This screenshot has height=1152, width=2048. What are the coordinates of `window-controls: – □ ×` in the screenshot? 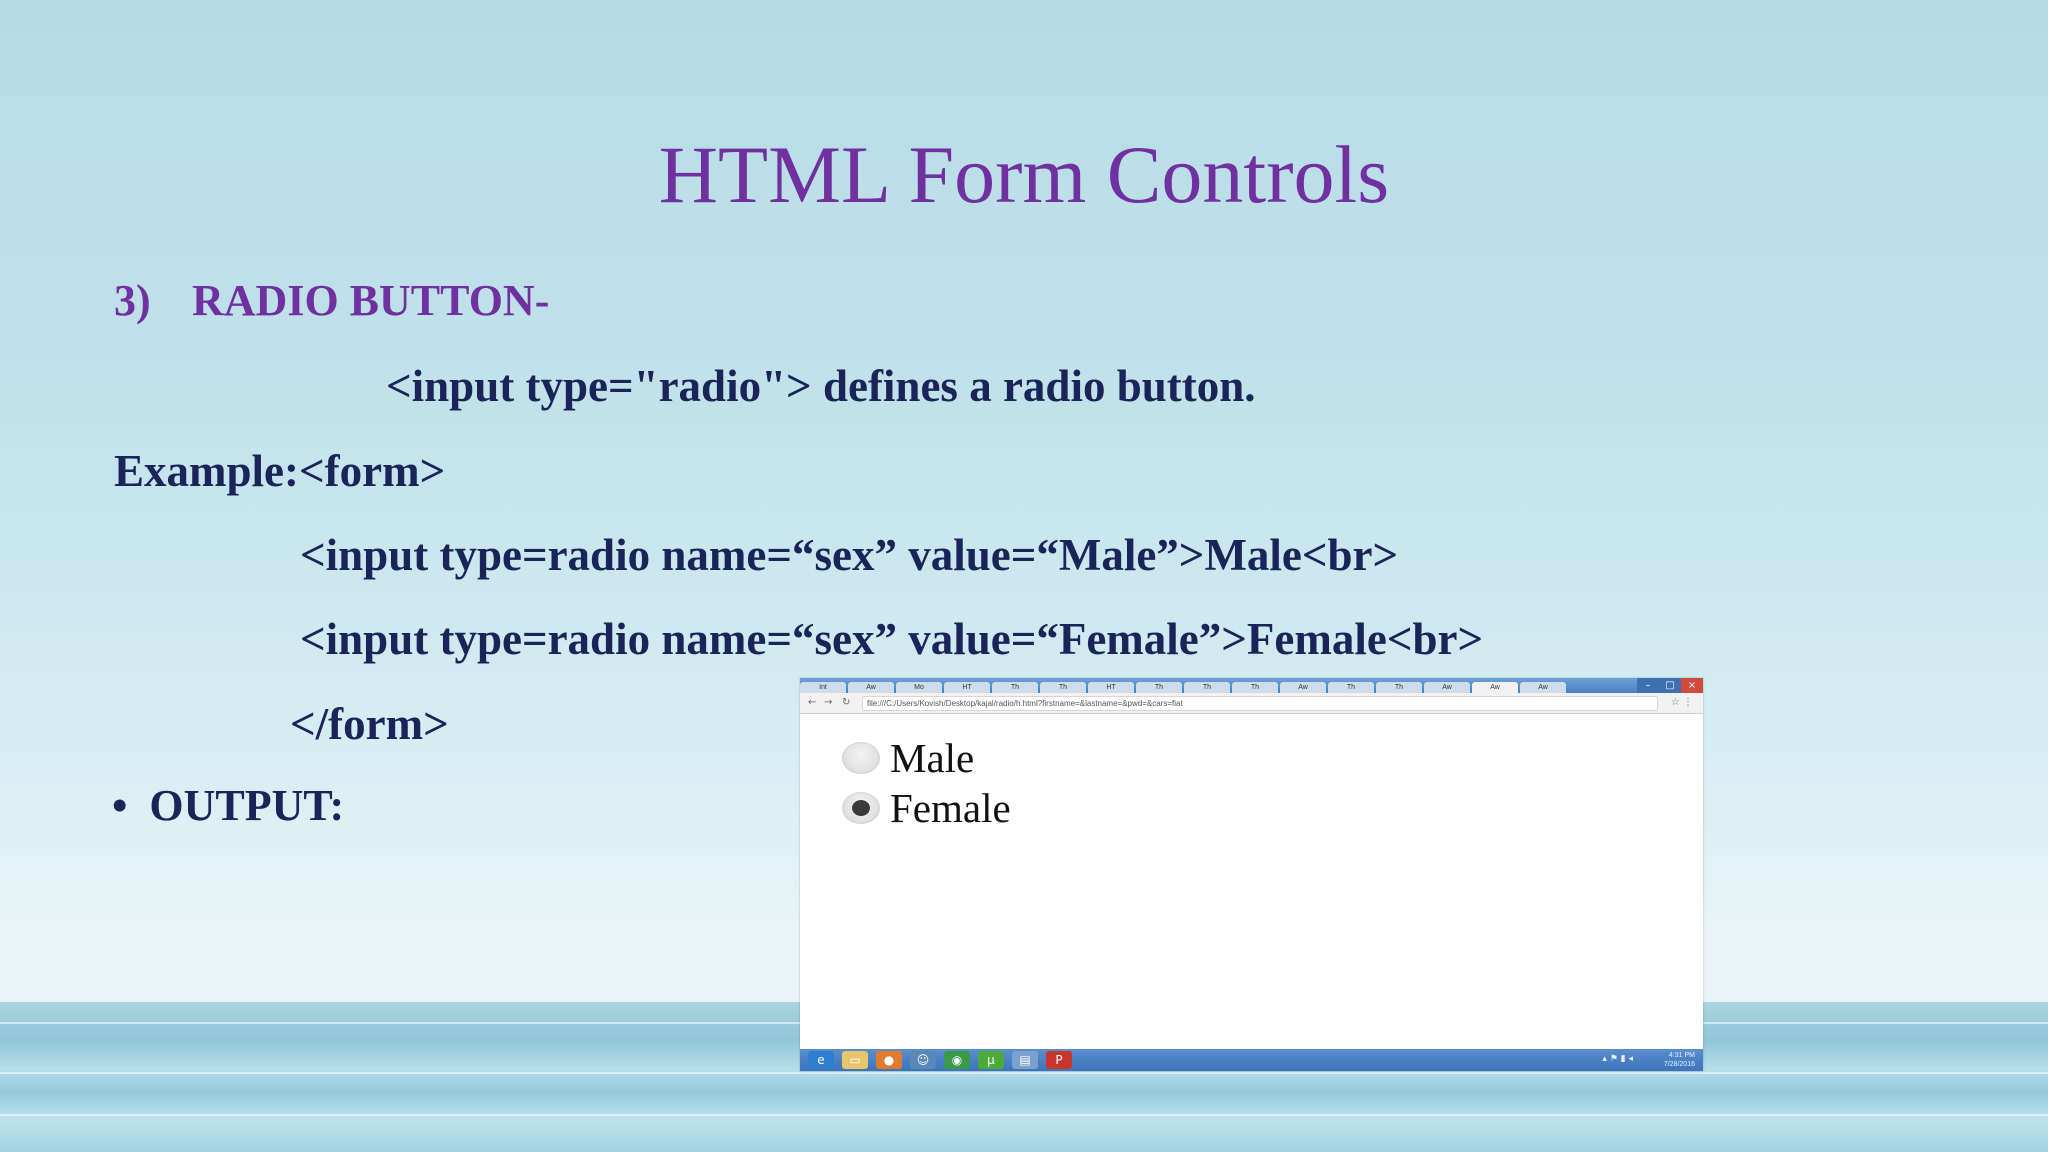 It's located at (1670, 685).